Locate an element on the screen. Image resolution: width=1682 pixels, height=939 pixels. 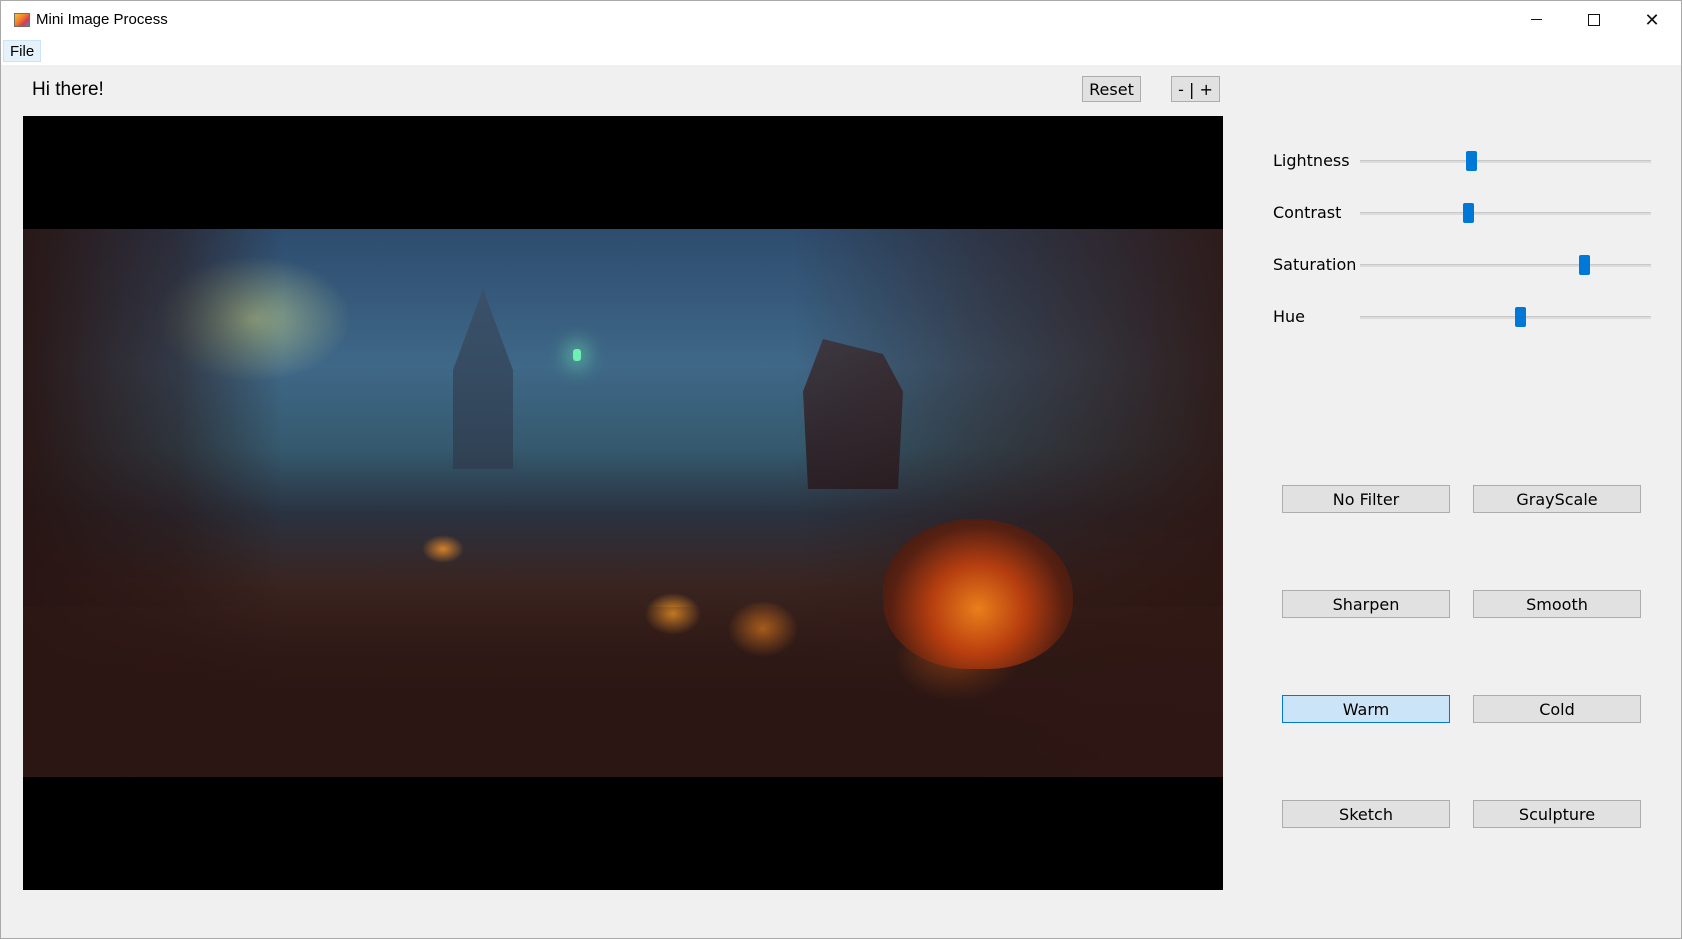
cold-button: Cold is located at coordinates (1557, 709).